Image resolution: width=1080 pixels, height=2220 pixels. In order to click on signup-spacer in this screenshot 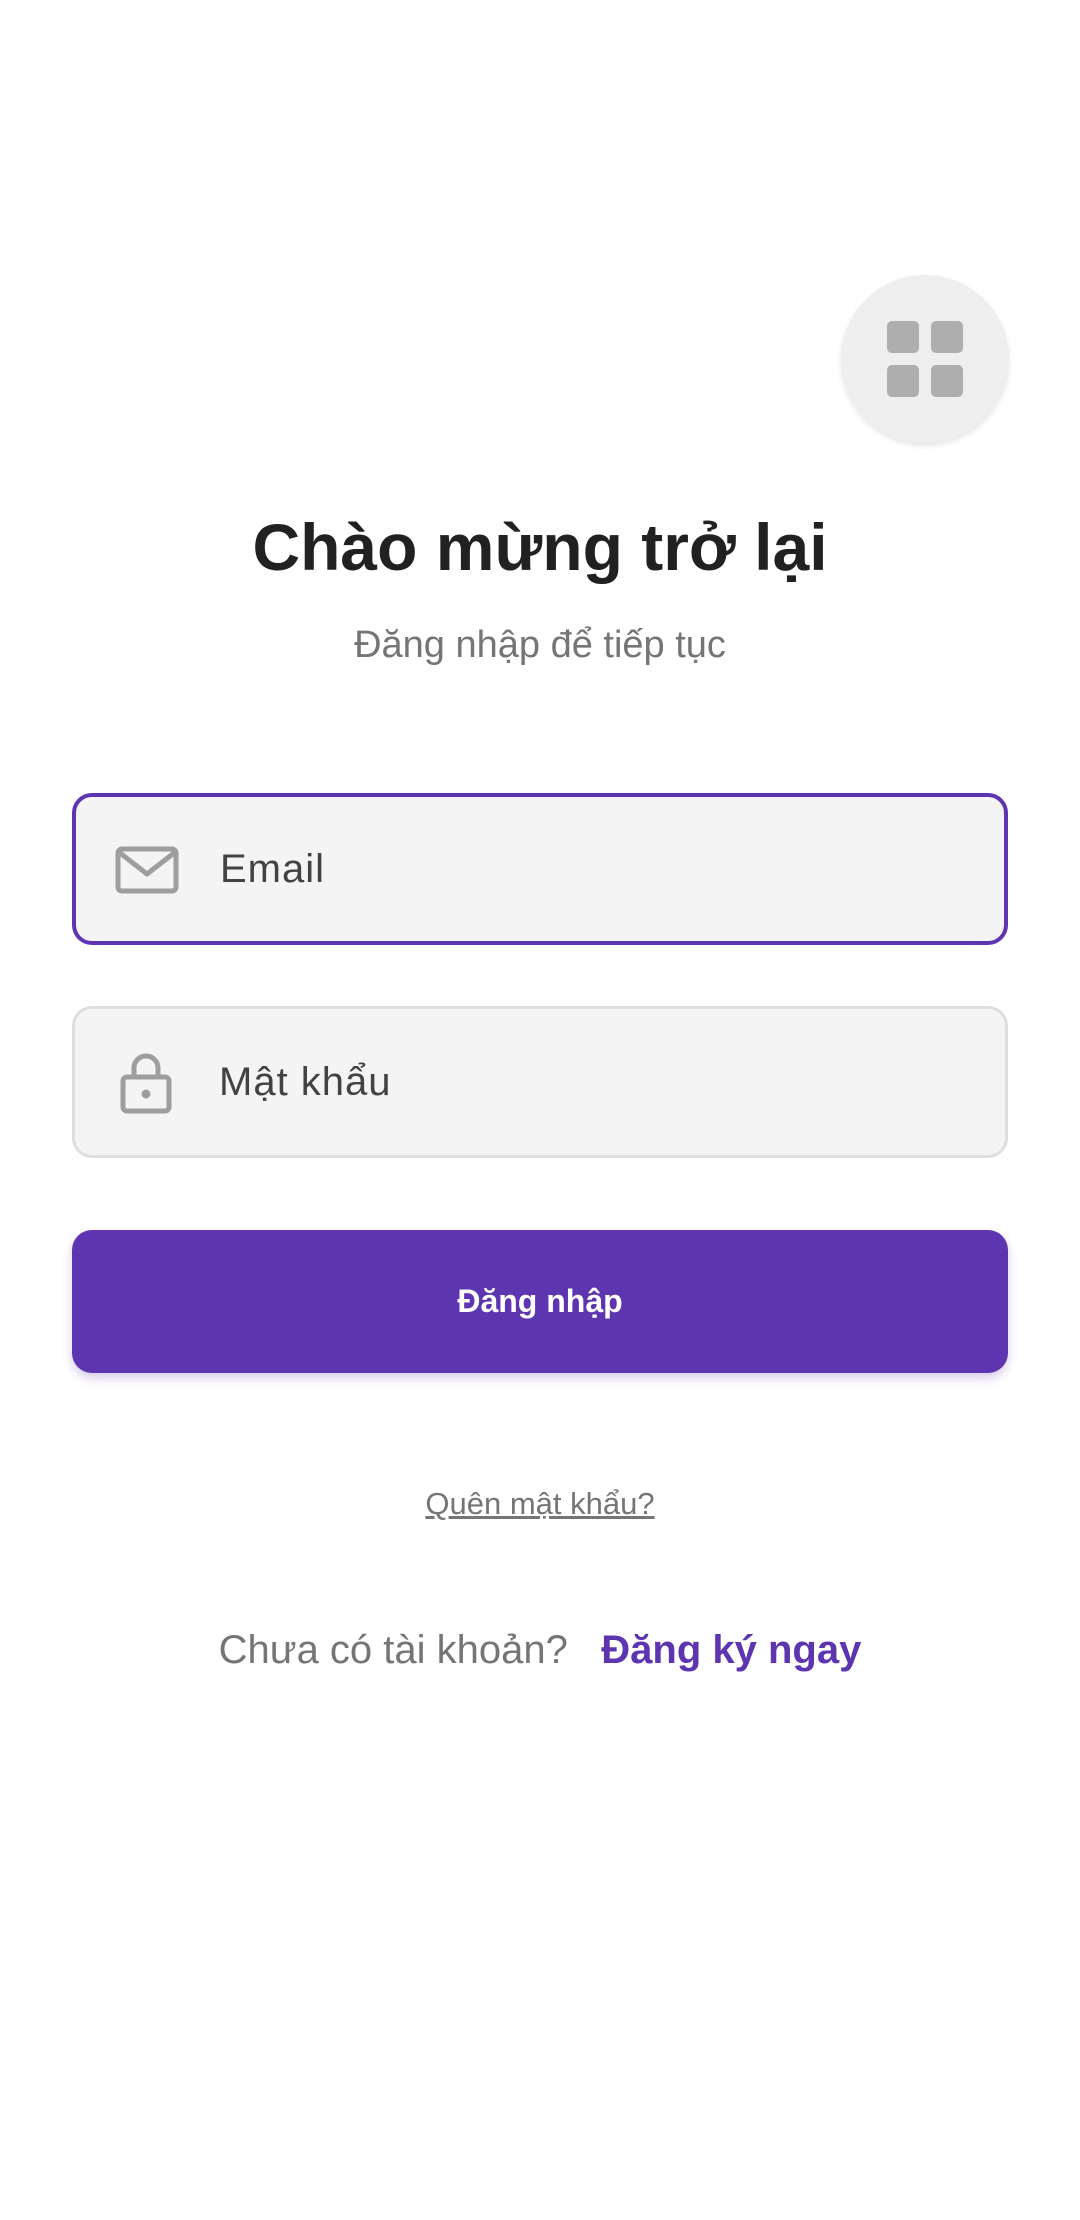, I will do `click(584, 1650)`.